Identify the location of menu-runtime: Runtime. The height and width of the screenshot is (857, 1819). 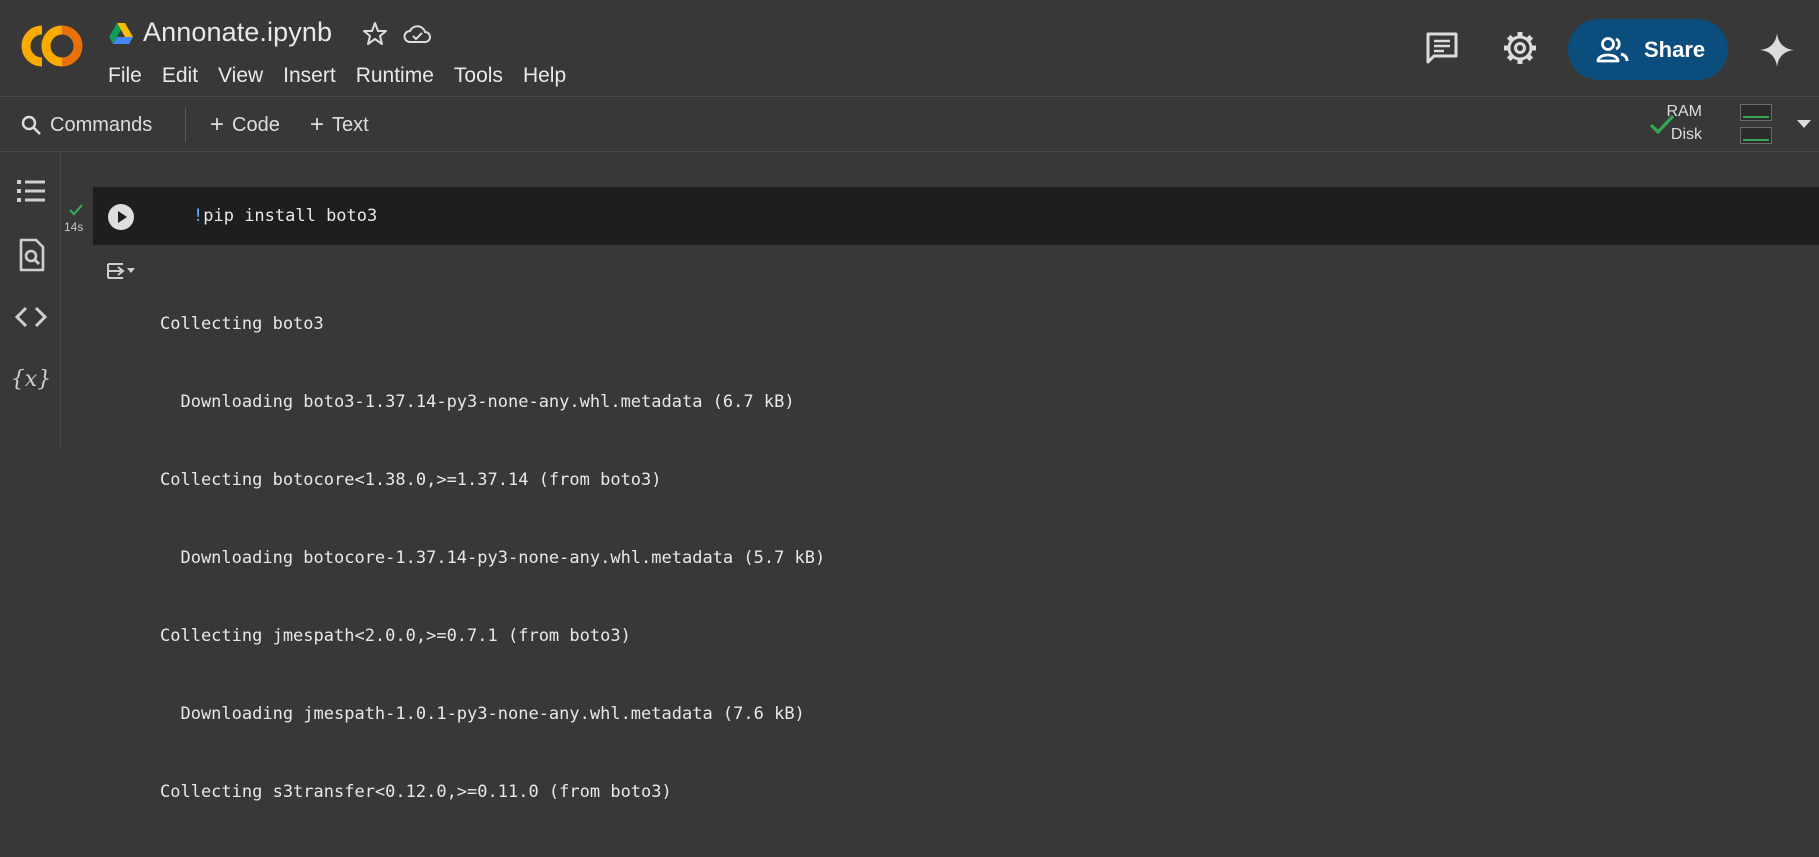
(395, 76).